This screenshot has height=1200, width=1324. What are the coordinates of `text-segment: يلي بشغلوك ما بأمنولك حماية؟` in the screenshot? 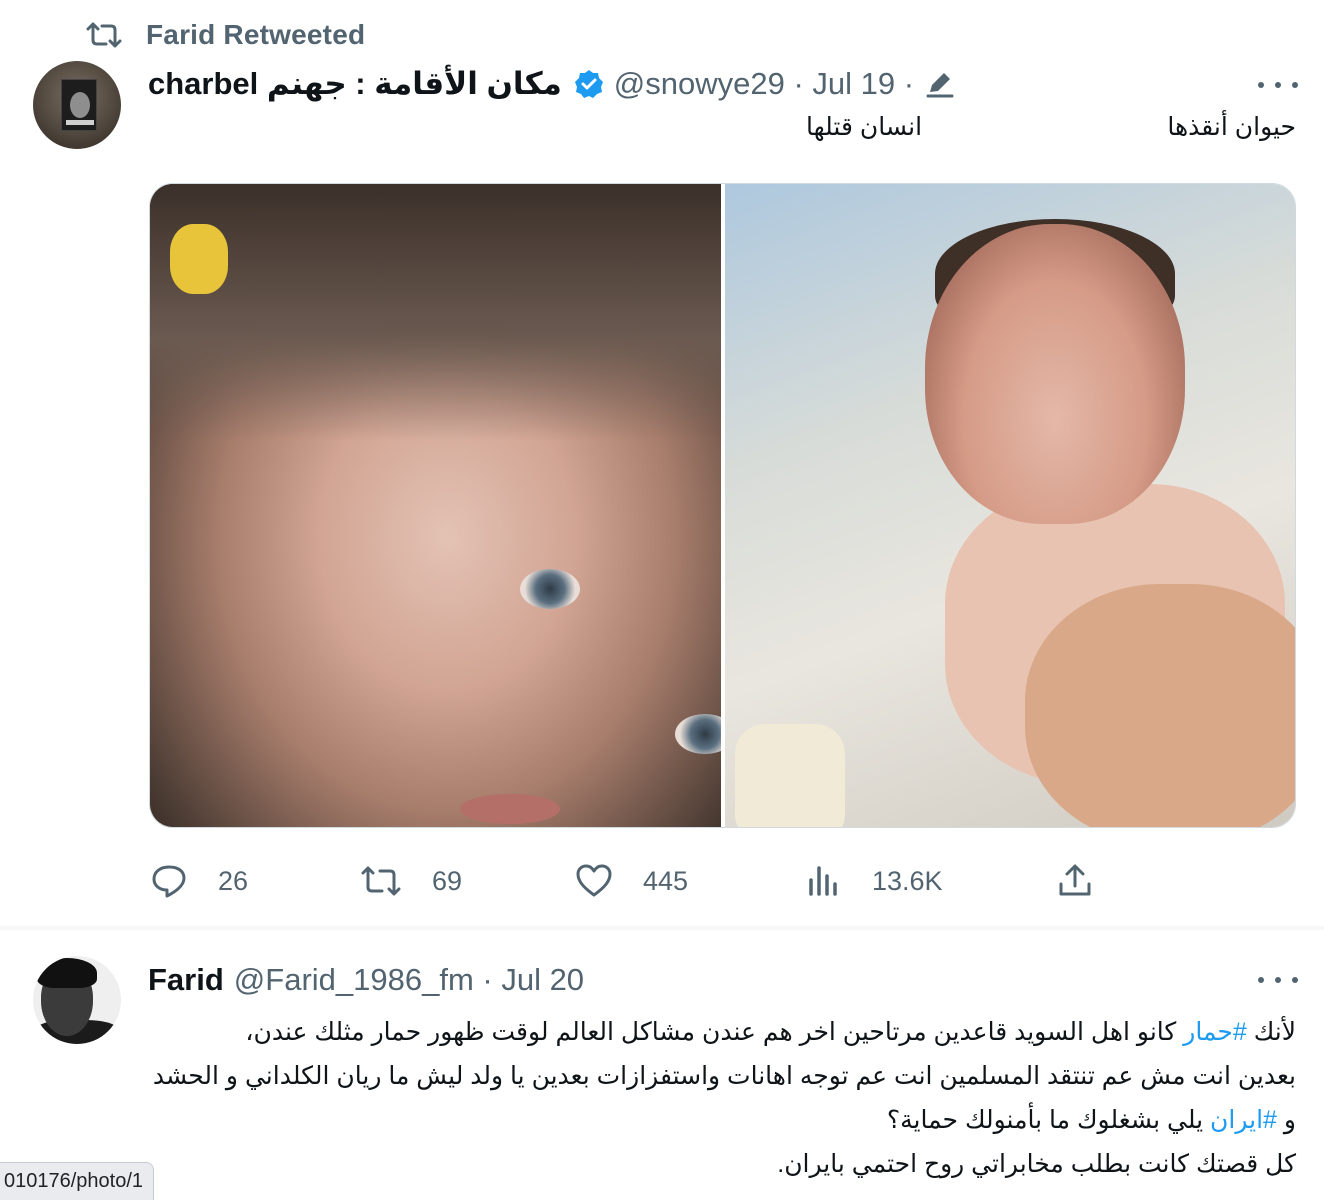 It's located at (1048, 1120).